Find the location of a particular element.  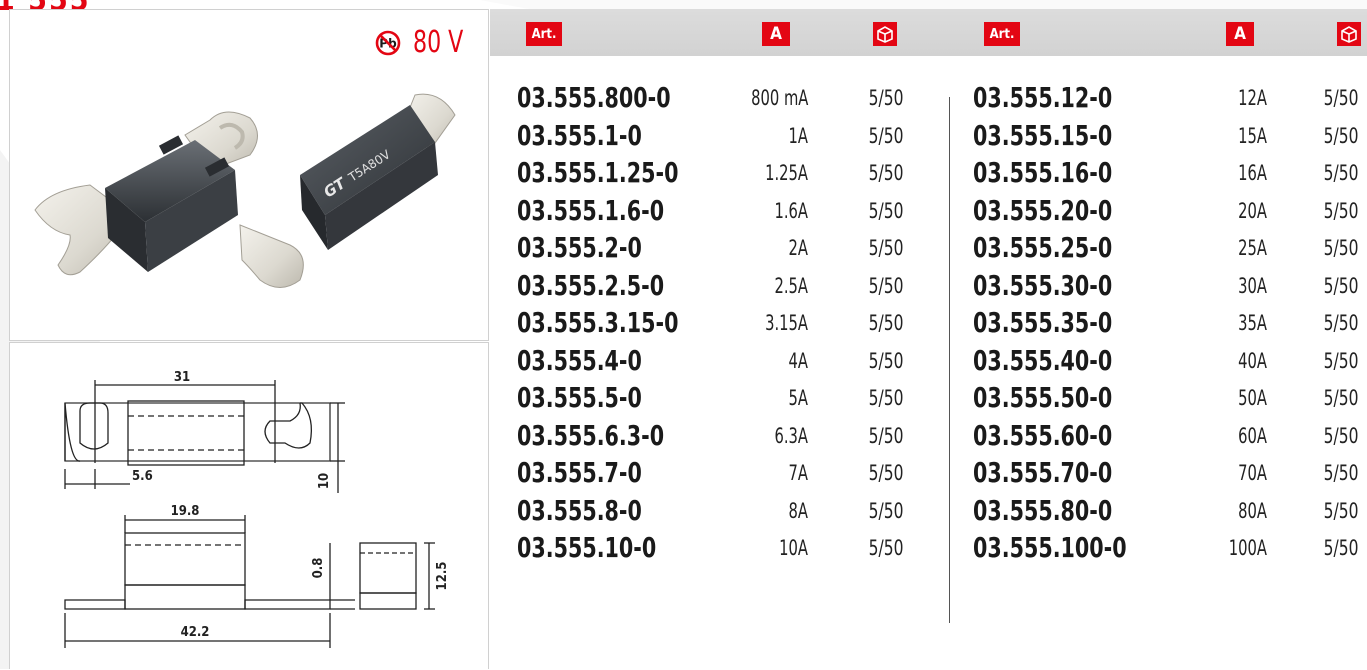

table-row: 03.555.20-0 20A 5/50 is located at coordinates (683, 211).